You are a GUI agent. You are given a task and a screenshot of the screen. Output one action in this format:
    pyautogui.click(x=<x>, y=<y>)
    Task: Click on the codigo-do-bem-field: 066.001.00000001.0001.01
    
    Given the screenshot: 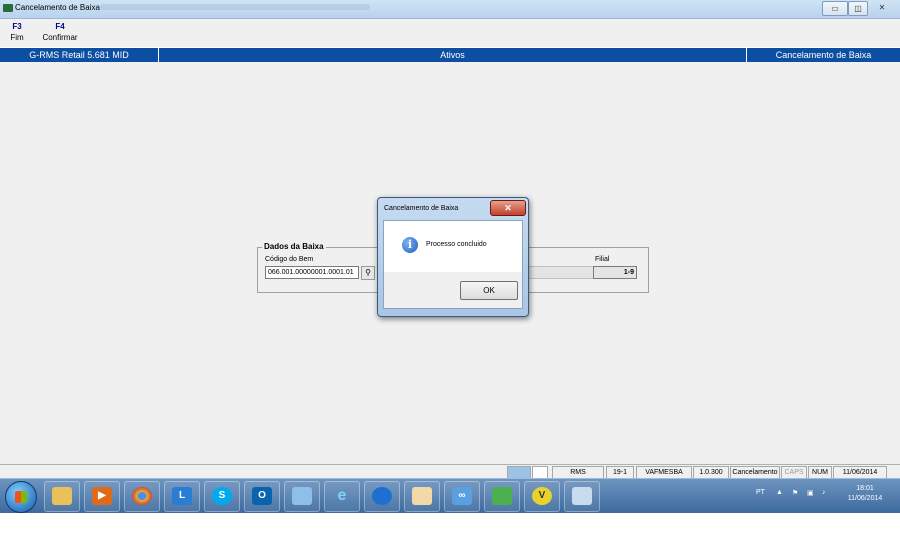 What is the action you would take?
    pyautogui.click(x=312, y=272)
    